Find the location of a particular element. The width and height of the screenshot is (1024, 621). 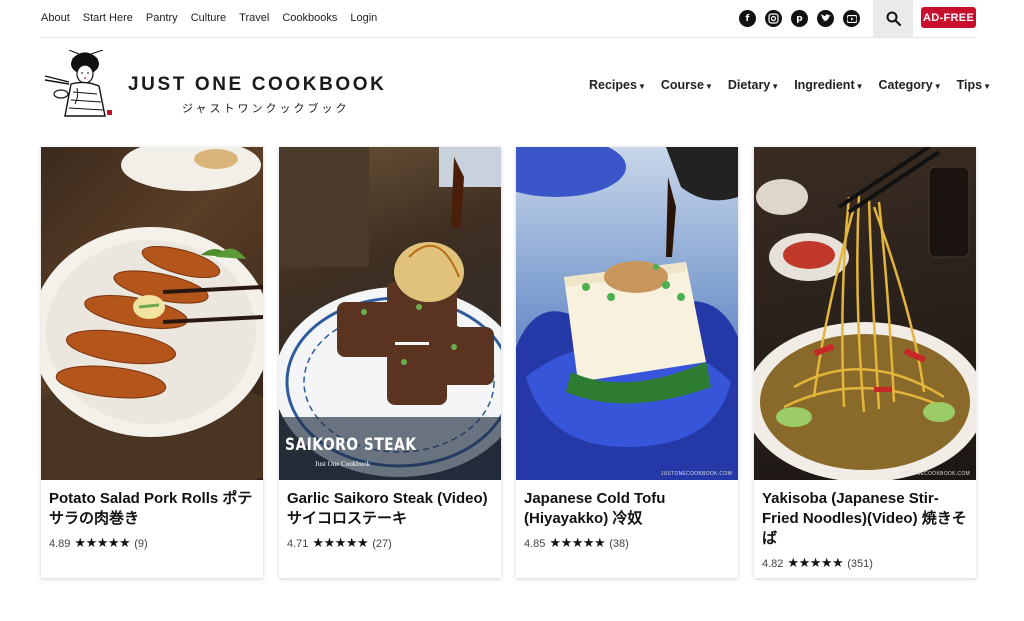

recipe-rating: 4.82 ★★★★★ (351) is located at coordinates (817, 563).